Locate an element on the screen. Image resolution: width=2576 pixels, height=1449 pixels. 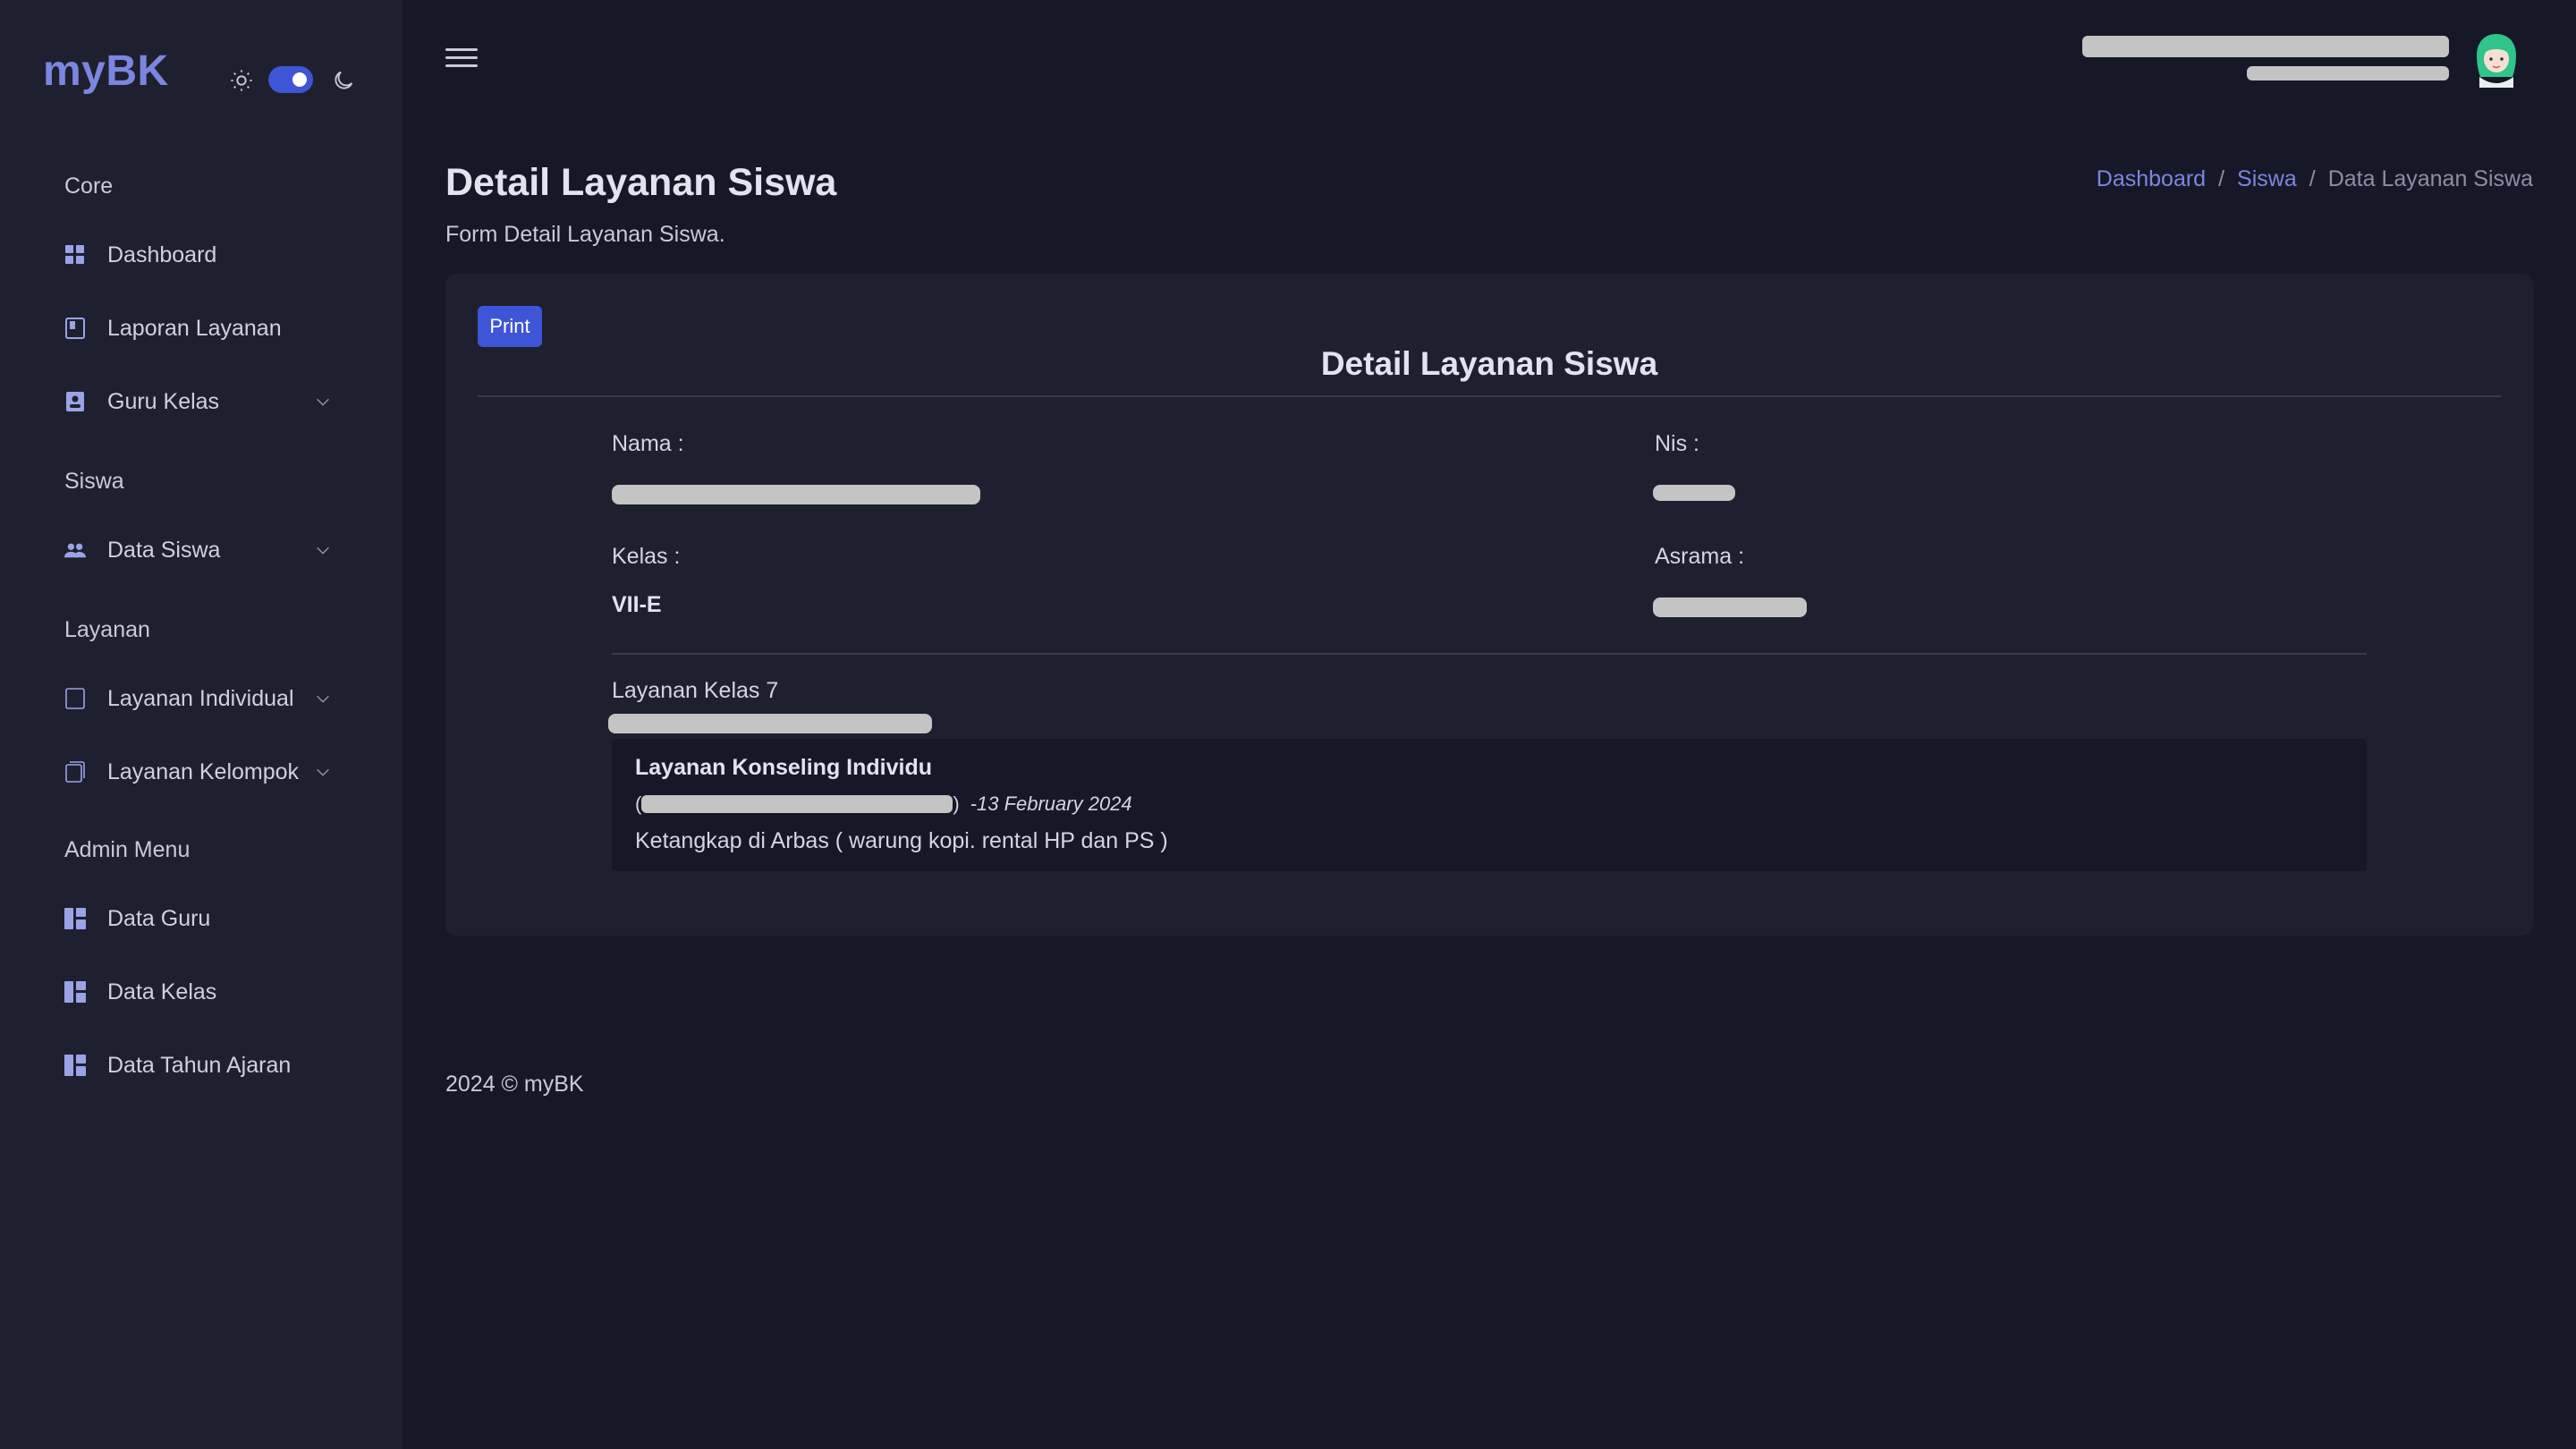
sidebar-item-label: Data Tahun Ajaran is located at coordinates (199, 1065).